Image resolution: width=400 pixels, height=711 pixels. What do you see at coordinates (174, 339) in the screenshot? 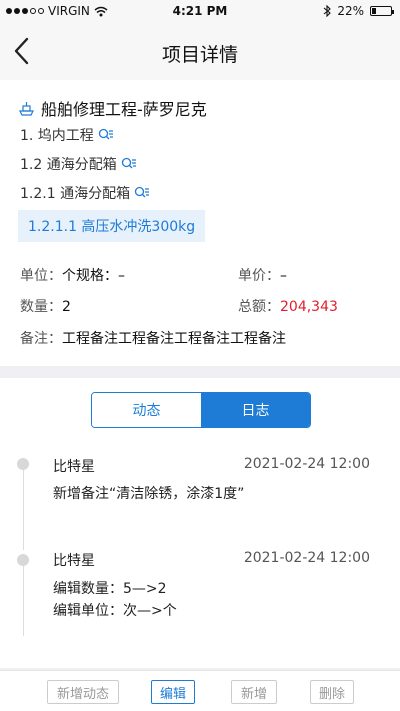
I see `note-value: 工程备注工程备注工程备注工程备注` at bounding box center [174, 339].